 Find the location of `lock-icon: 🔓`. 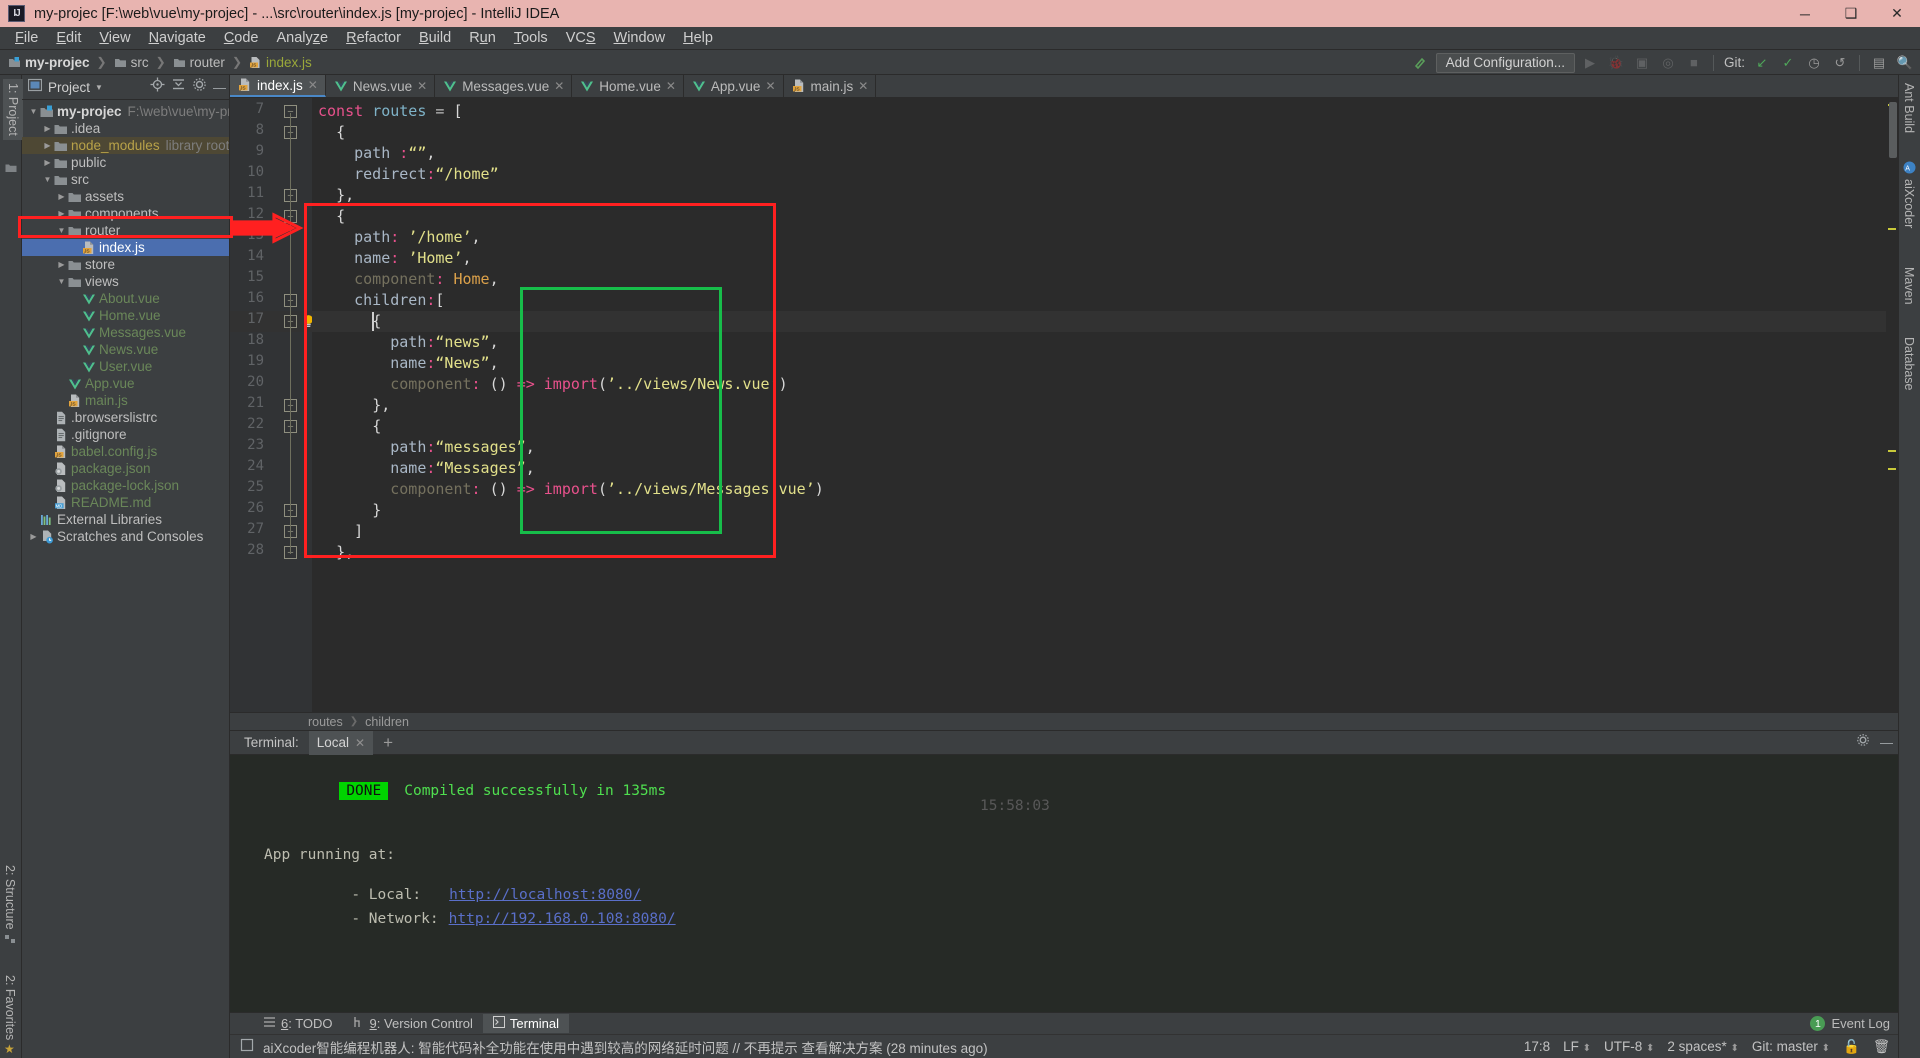

lock-icon: 🔓 is located at coordinates (1851, 1047).